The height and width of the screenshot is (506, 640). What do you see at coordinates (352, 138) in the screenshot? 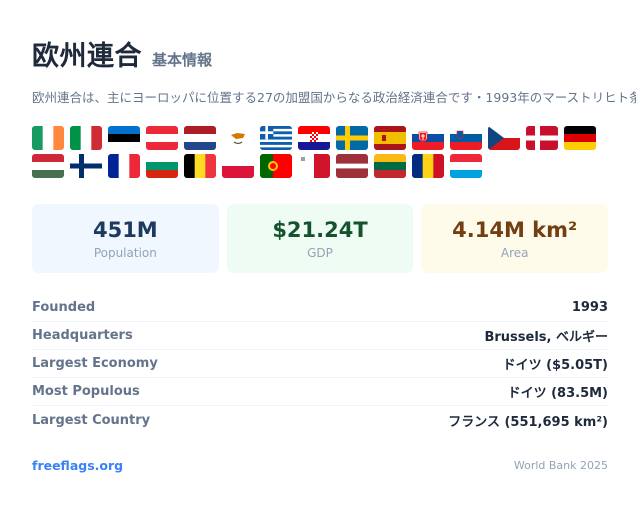
I see `flag-sweden-icon` at bounding box center [352, 138].